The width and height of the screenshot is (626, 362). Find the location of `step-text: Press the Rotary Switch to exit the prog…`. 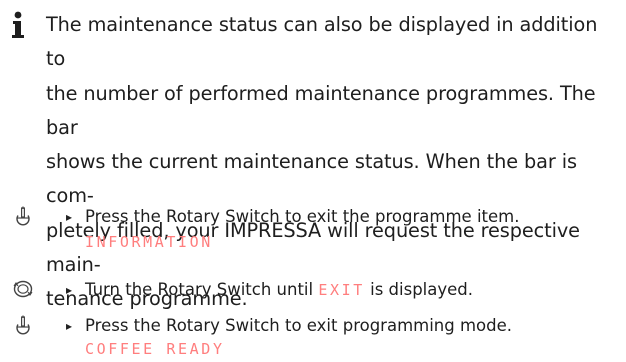

step-text: Press the Rotary Switch to exit the prog… is located at coordinates (302, 216).